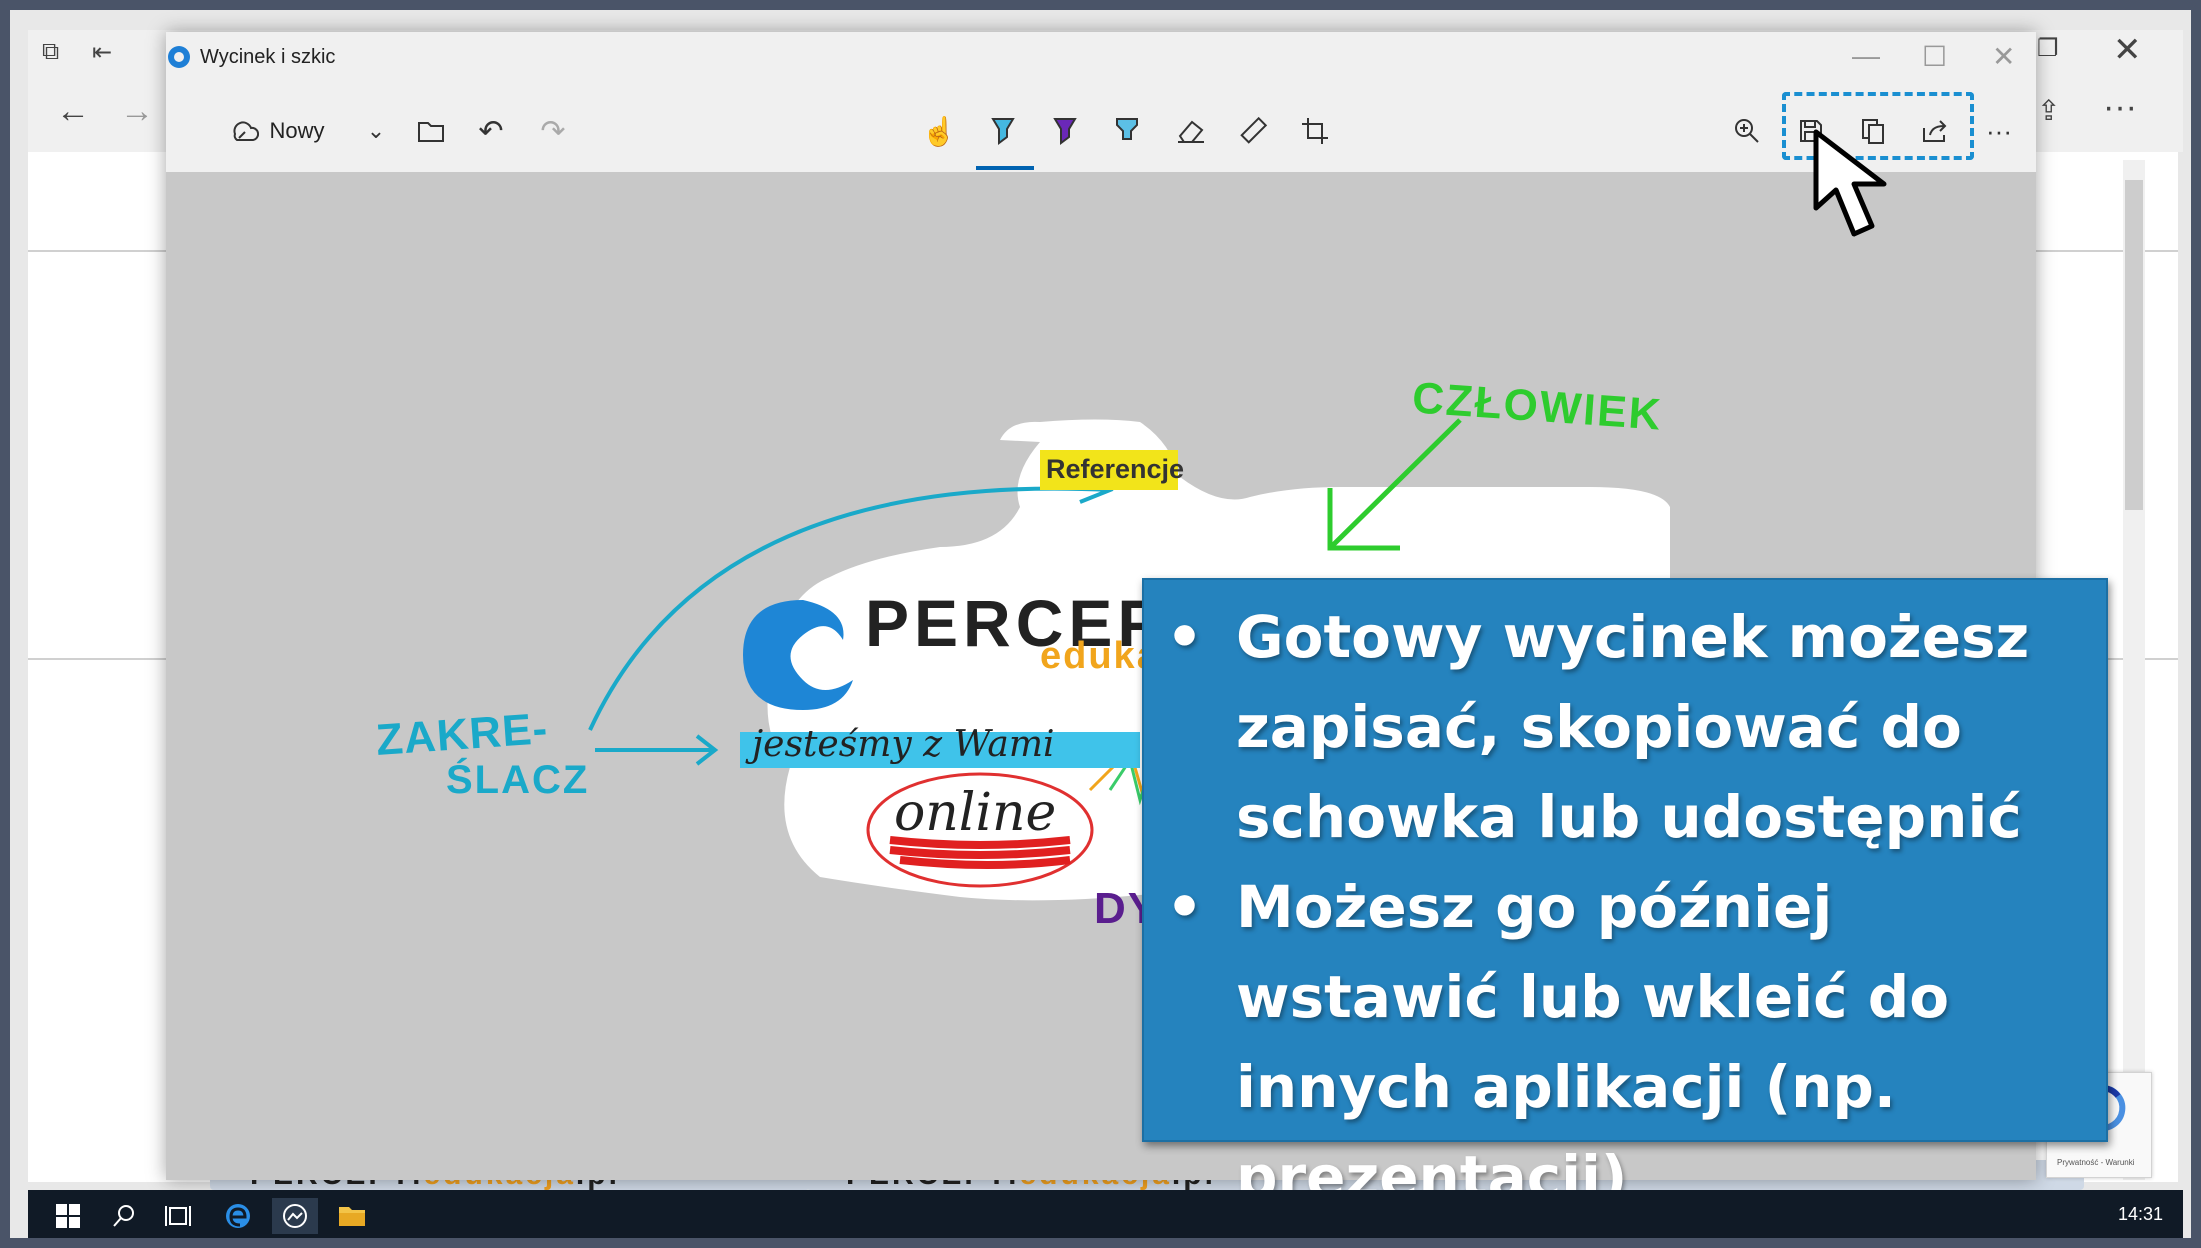  Describe the element at coordinates (657, 750) in the screenshot. I see `slogan-arrow` at that location.